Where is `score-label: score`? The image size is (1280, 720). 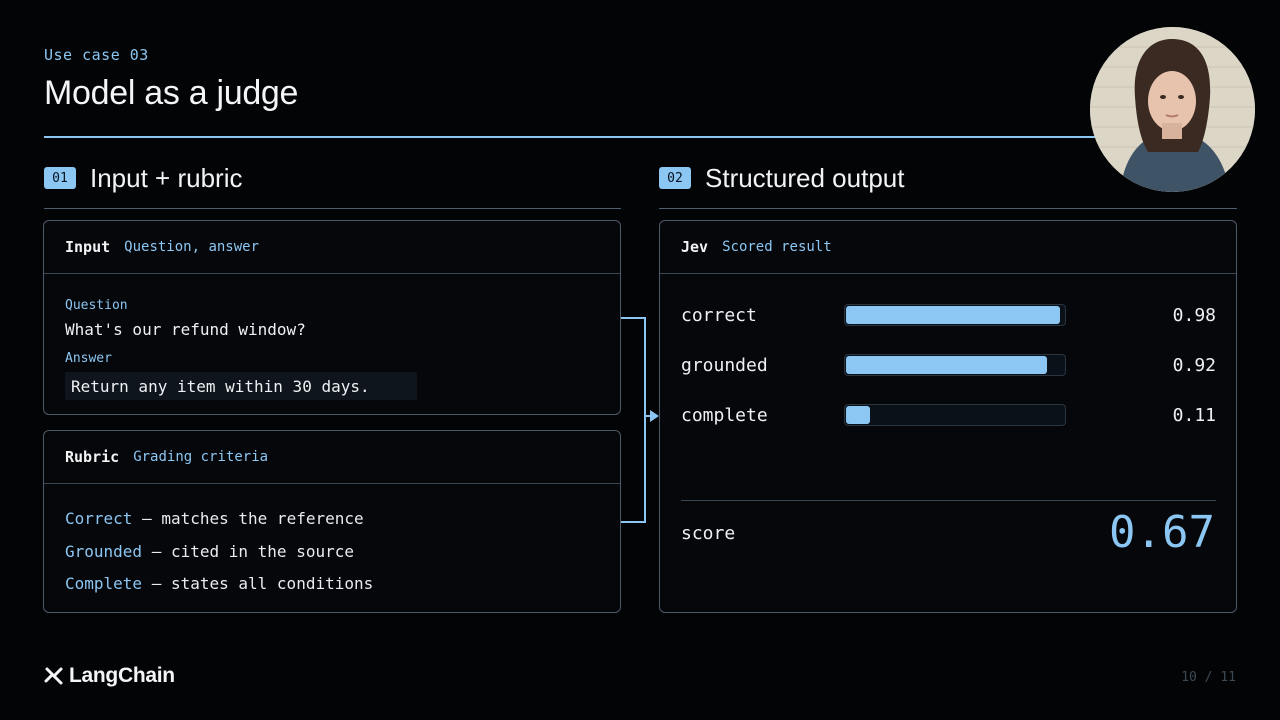
score-label: score is located at coordinates (708, 533).